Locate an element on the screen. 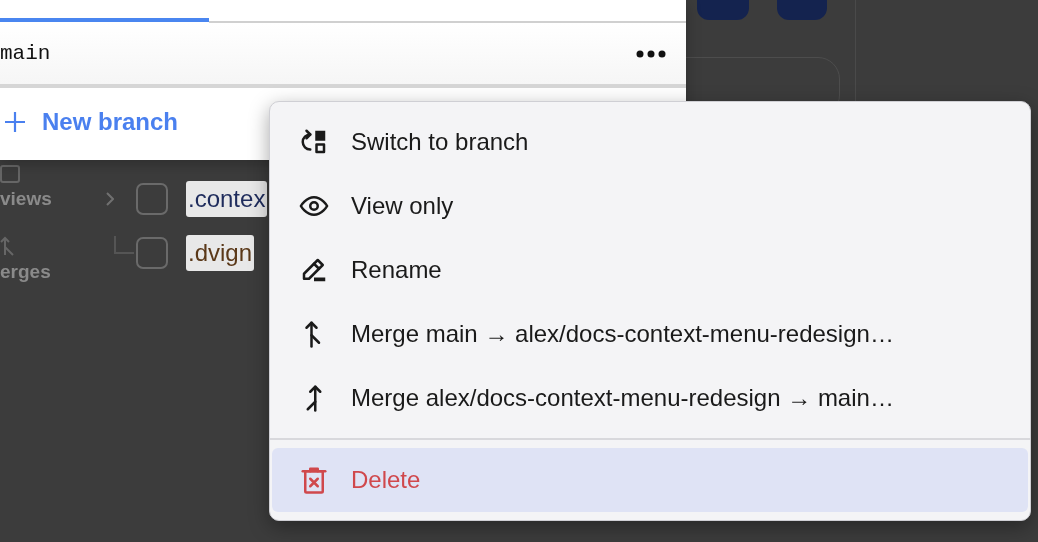 The image size is (1038, 542). menu-item-label: Switch to branch is located at coordinates (440, 142).